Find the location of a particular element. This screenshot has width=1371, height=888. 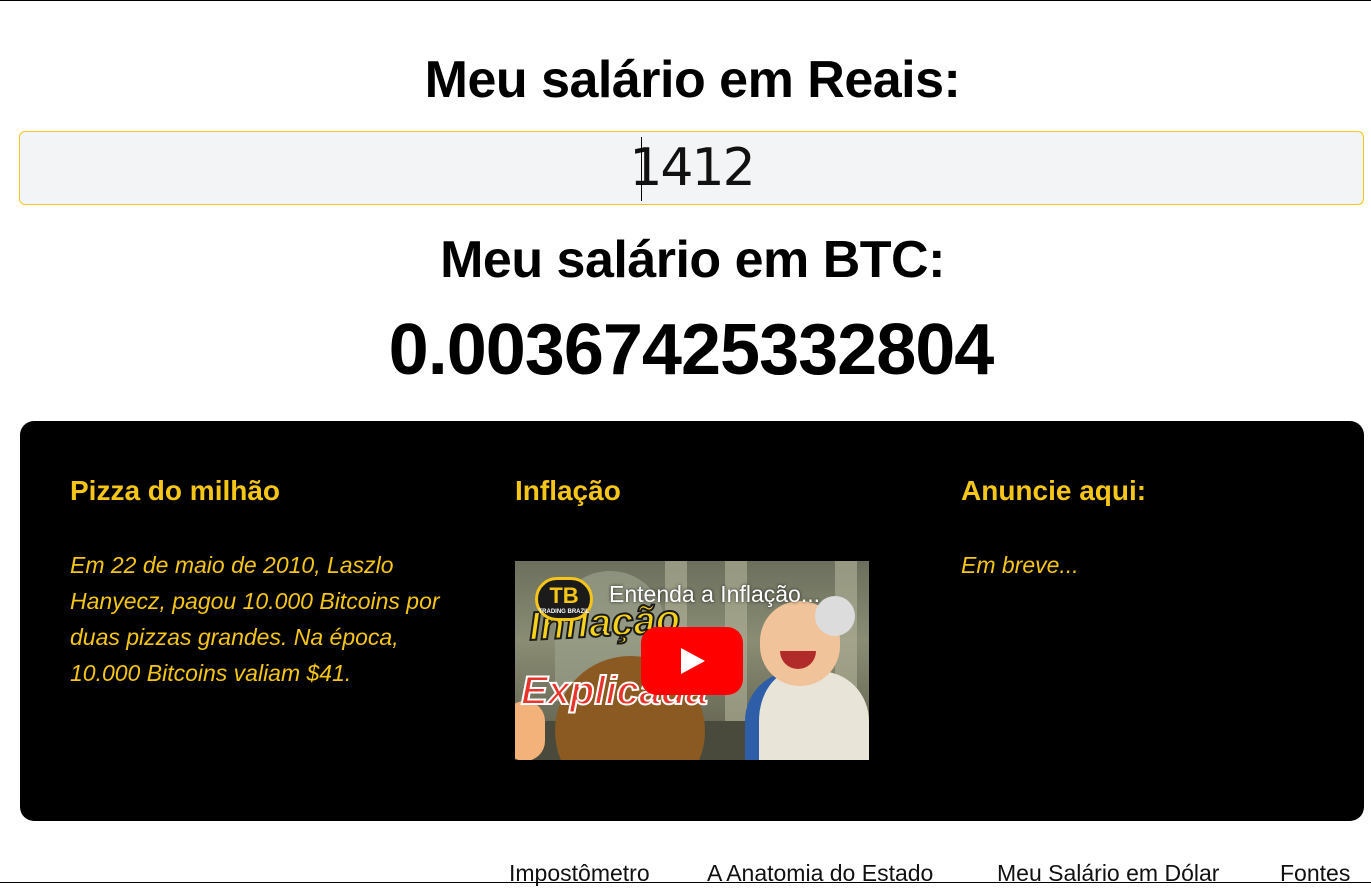

pizza-title: Pizza do milhão is located at coordinates (175, 490).